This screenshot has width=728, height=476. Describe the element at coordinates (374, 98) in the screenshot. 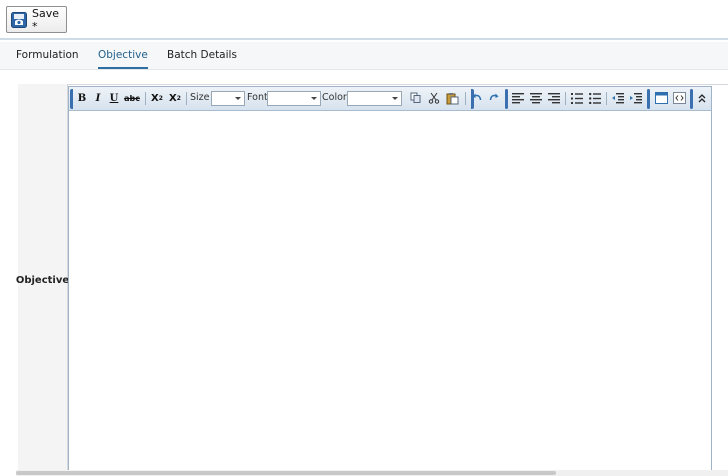

I see `color-select` at that location.